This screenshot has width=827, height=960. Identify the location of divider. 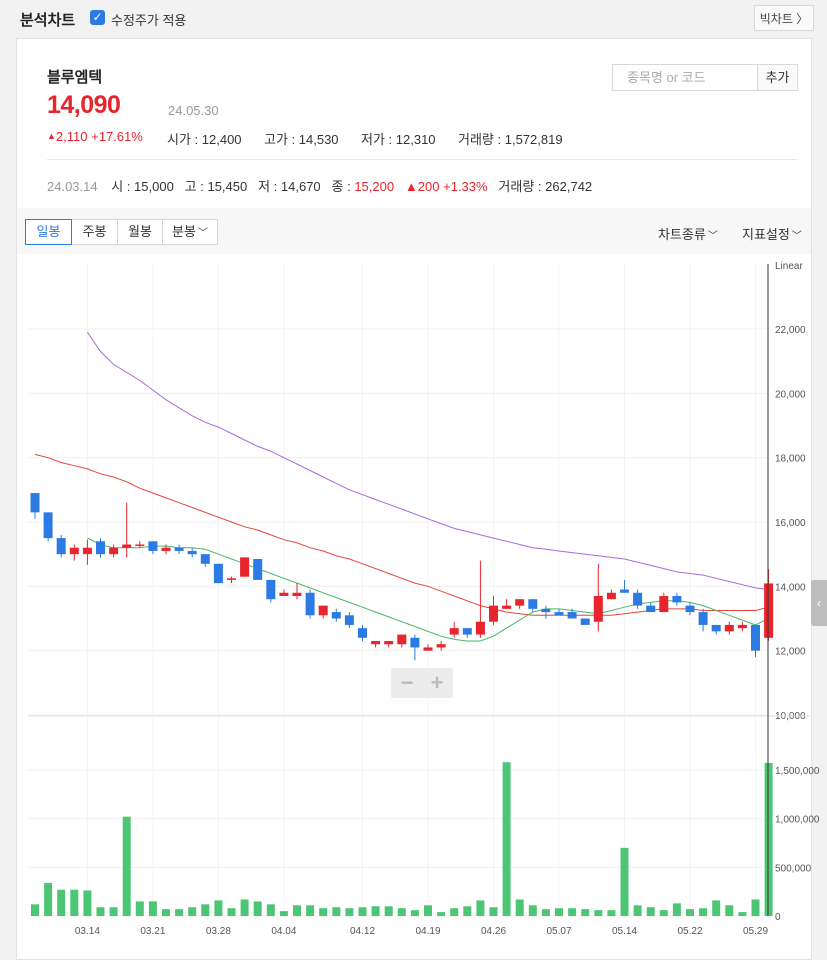
(422, 159).